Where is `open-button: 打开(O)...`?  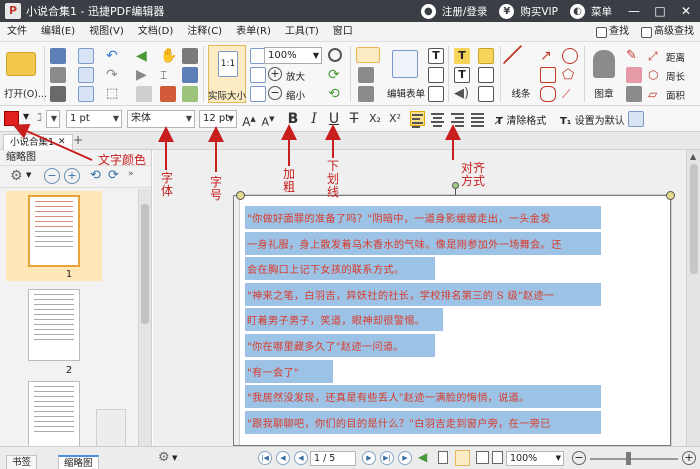 open-button: 打开(O)... is located at coordinates (25, 74).